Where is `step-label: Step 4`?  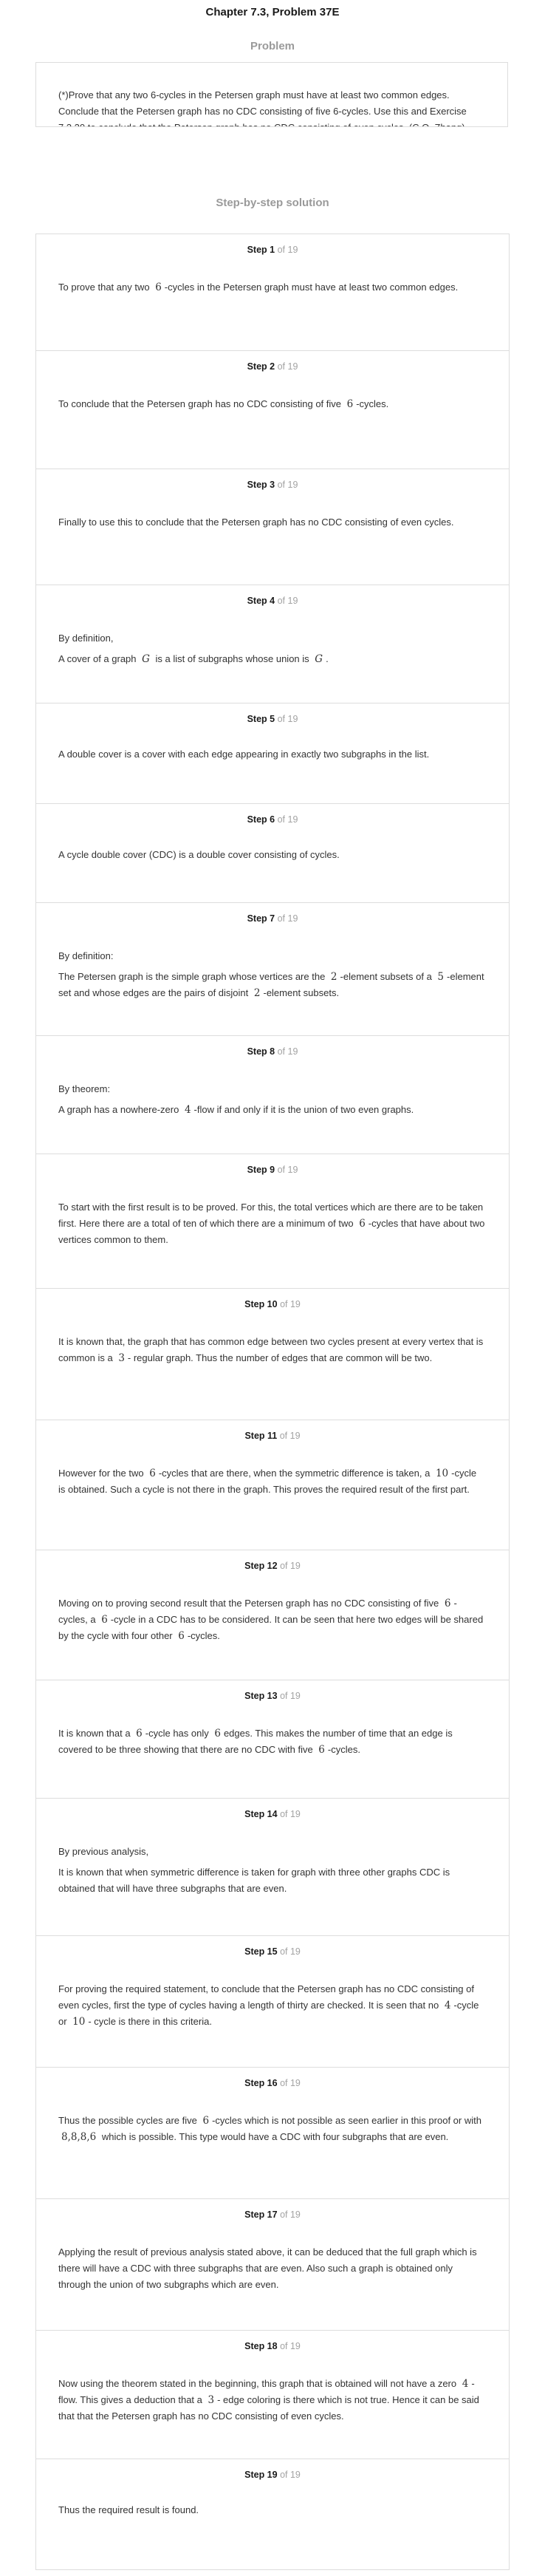 step-label: Step 4 is located at coordinates (262, 601).